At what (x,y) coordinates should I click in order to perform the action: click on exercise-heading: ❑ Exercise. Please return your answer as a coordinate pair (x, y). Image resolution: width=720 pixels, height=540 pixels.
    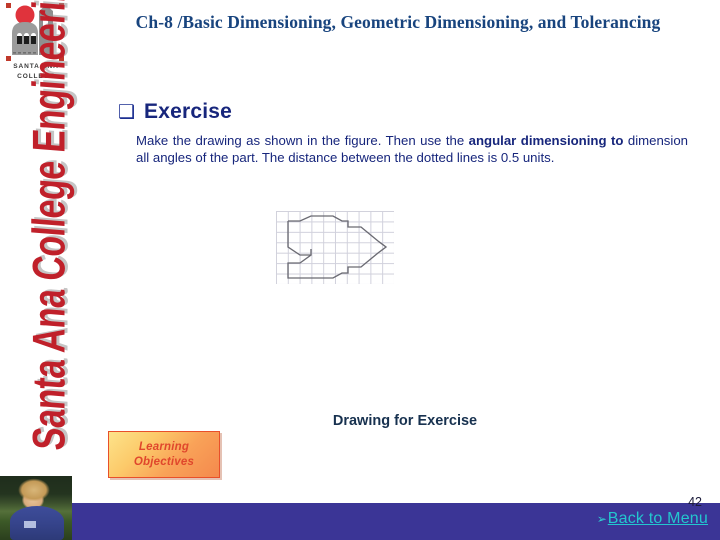
    Looking at the image, I should click on (175, 112).